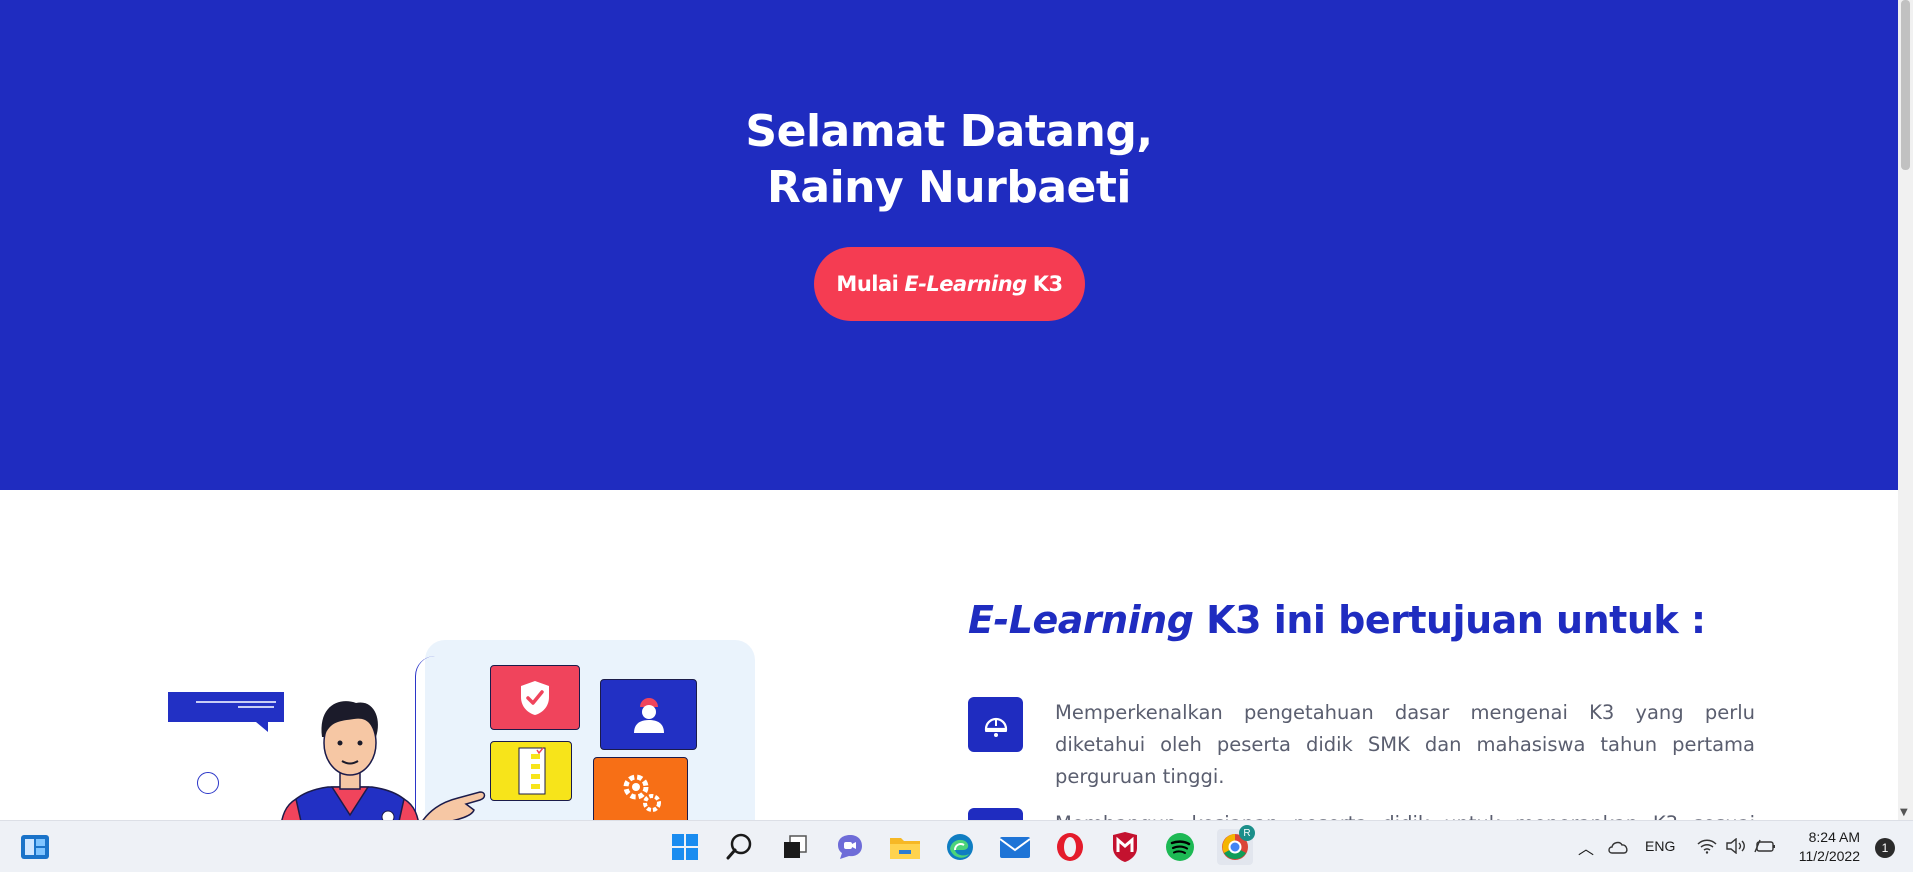 The height and width of the screenshot is (872, 1913). I want to click on windows-start-icon, so click(685, 847).